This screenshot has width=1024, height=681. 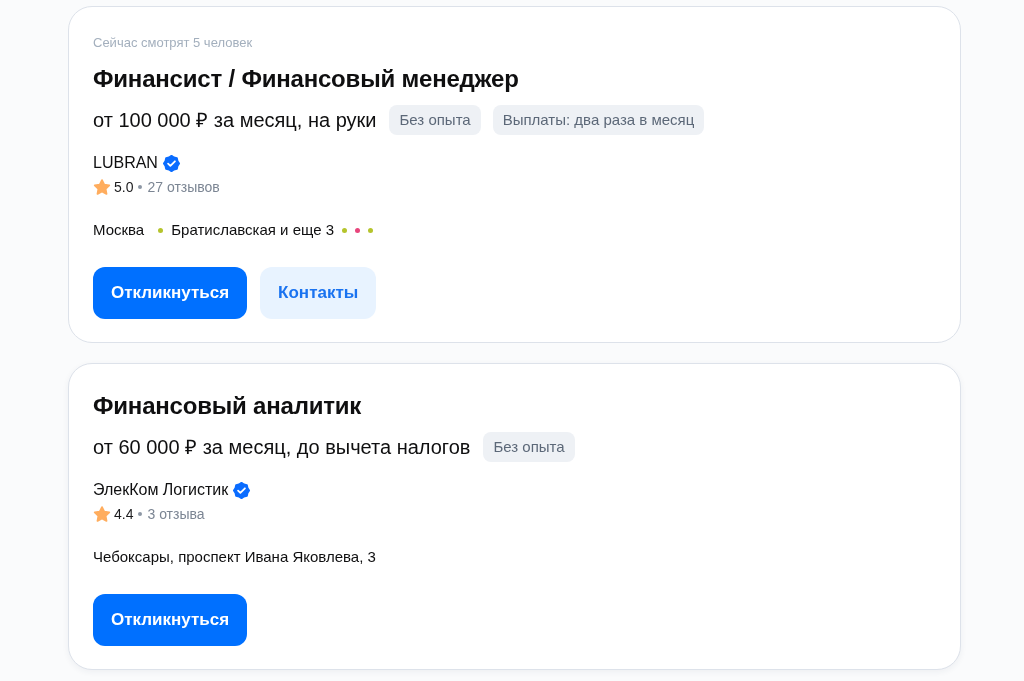 I want to click on vacancy-title: Финансовый аналитик, so click(x=514, y=406).